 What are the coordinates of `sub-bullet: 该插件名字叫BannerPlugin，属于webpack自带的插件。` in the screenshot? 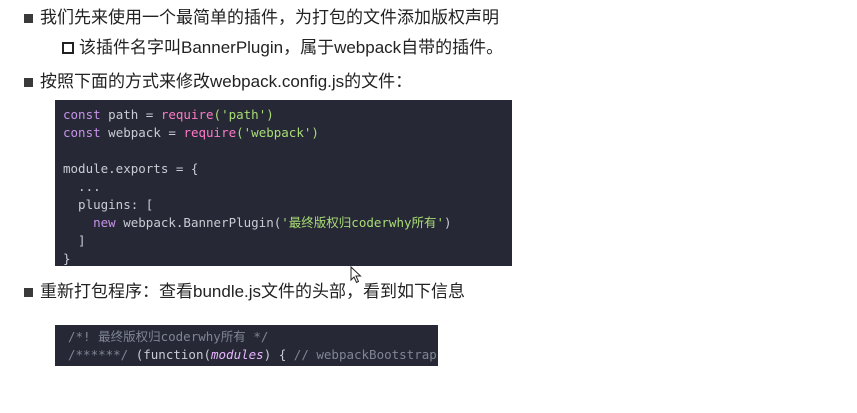 It's located at (282, 48).